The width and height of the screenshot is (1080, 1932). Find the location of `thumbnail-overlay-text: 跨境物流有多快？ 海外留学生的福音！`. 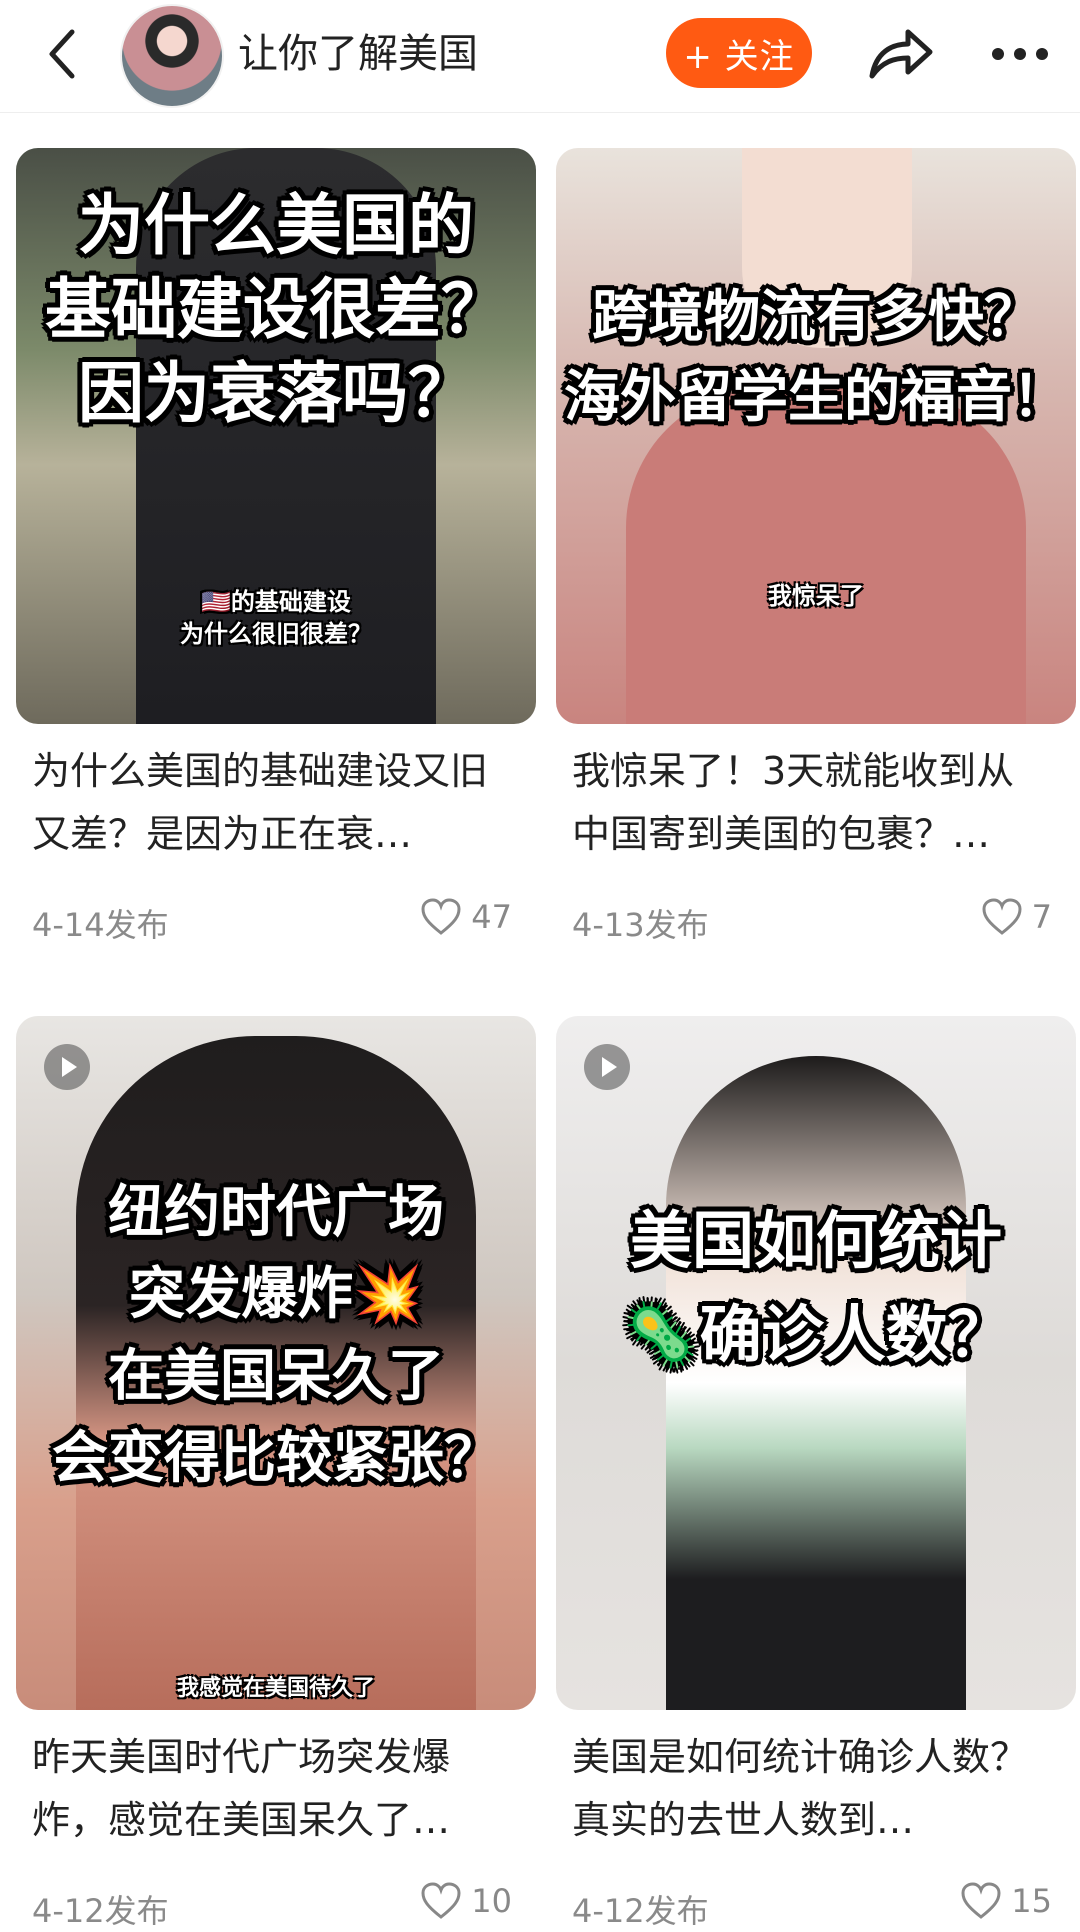

thumbnail-overlay-text: 跨境物流有多快？ 海外留学生的福音！ is located at coordinates (816, 357).